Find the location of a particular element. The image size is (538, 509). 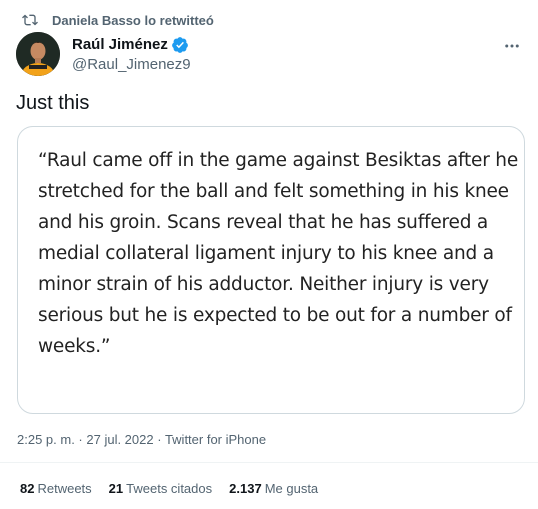

retweet-label: Daniela Basso lo retwitteó is located at coordinates (133, 20).